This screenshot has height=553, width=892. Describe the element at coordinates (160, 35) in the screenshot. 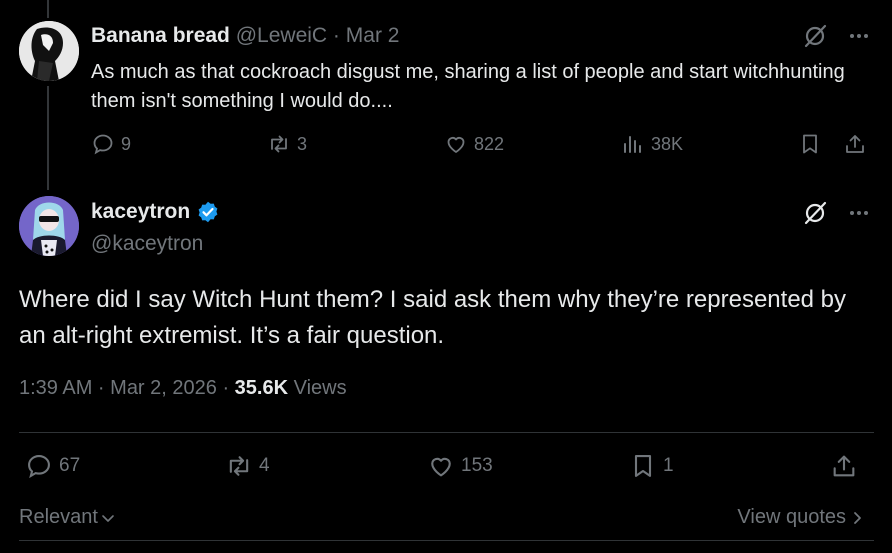

I see `reply-author-name: Banana bread` at that location.